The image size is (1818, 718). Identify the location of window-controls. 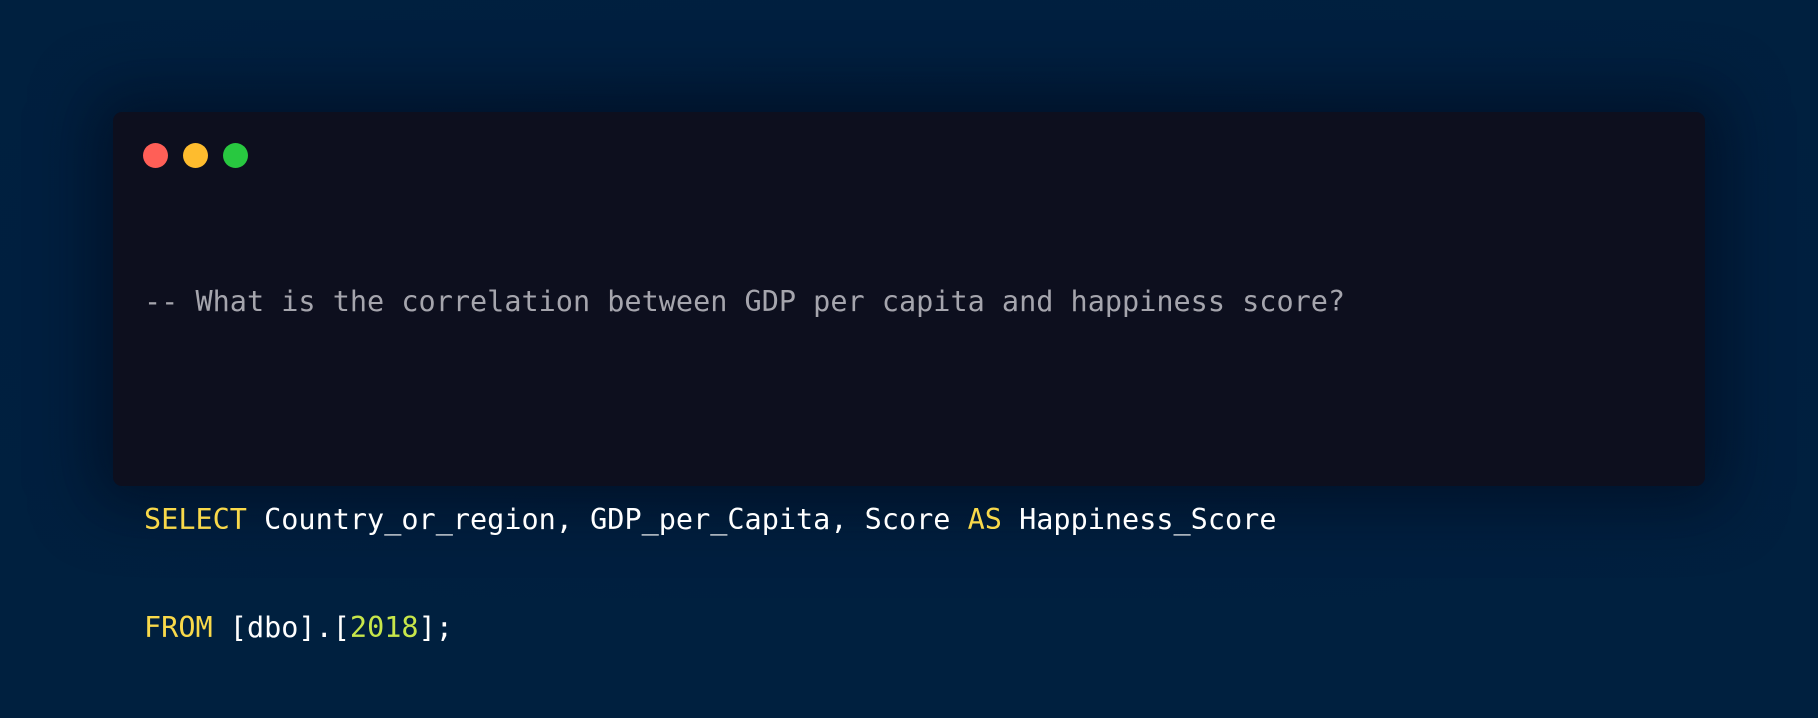
(195, 155).